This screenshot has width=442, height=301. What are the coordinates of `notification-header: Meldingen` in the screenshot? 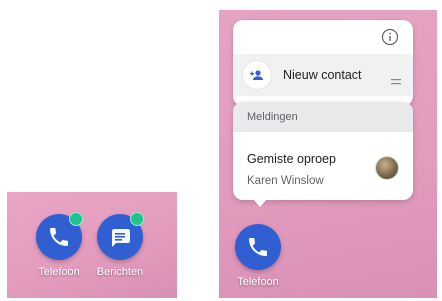 It's located at (323, 117).